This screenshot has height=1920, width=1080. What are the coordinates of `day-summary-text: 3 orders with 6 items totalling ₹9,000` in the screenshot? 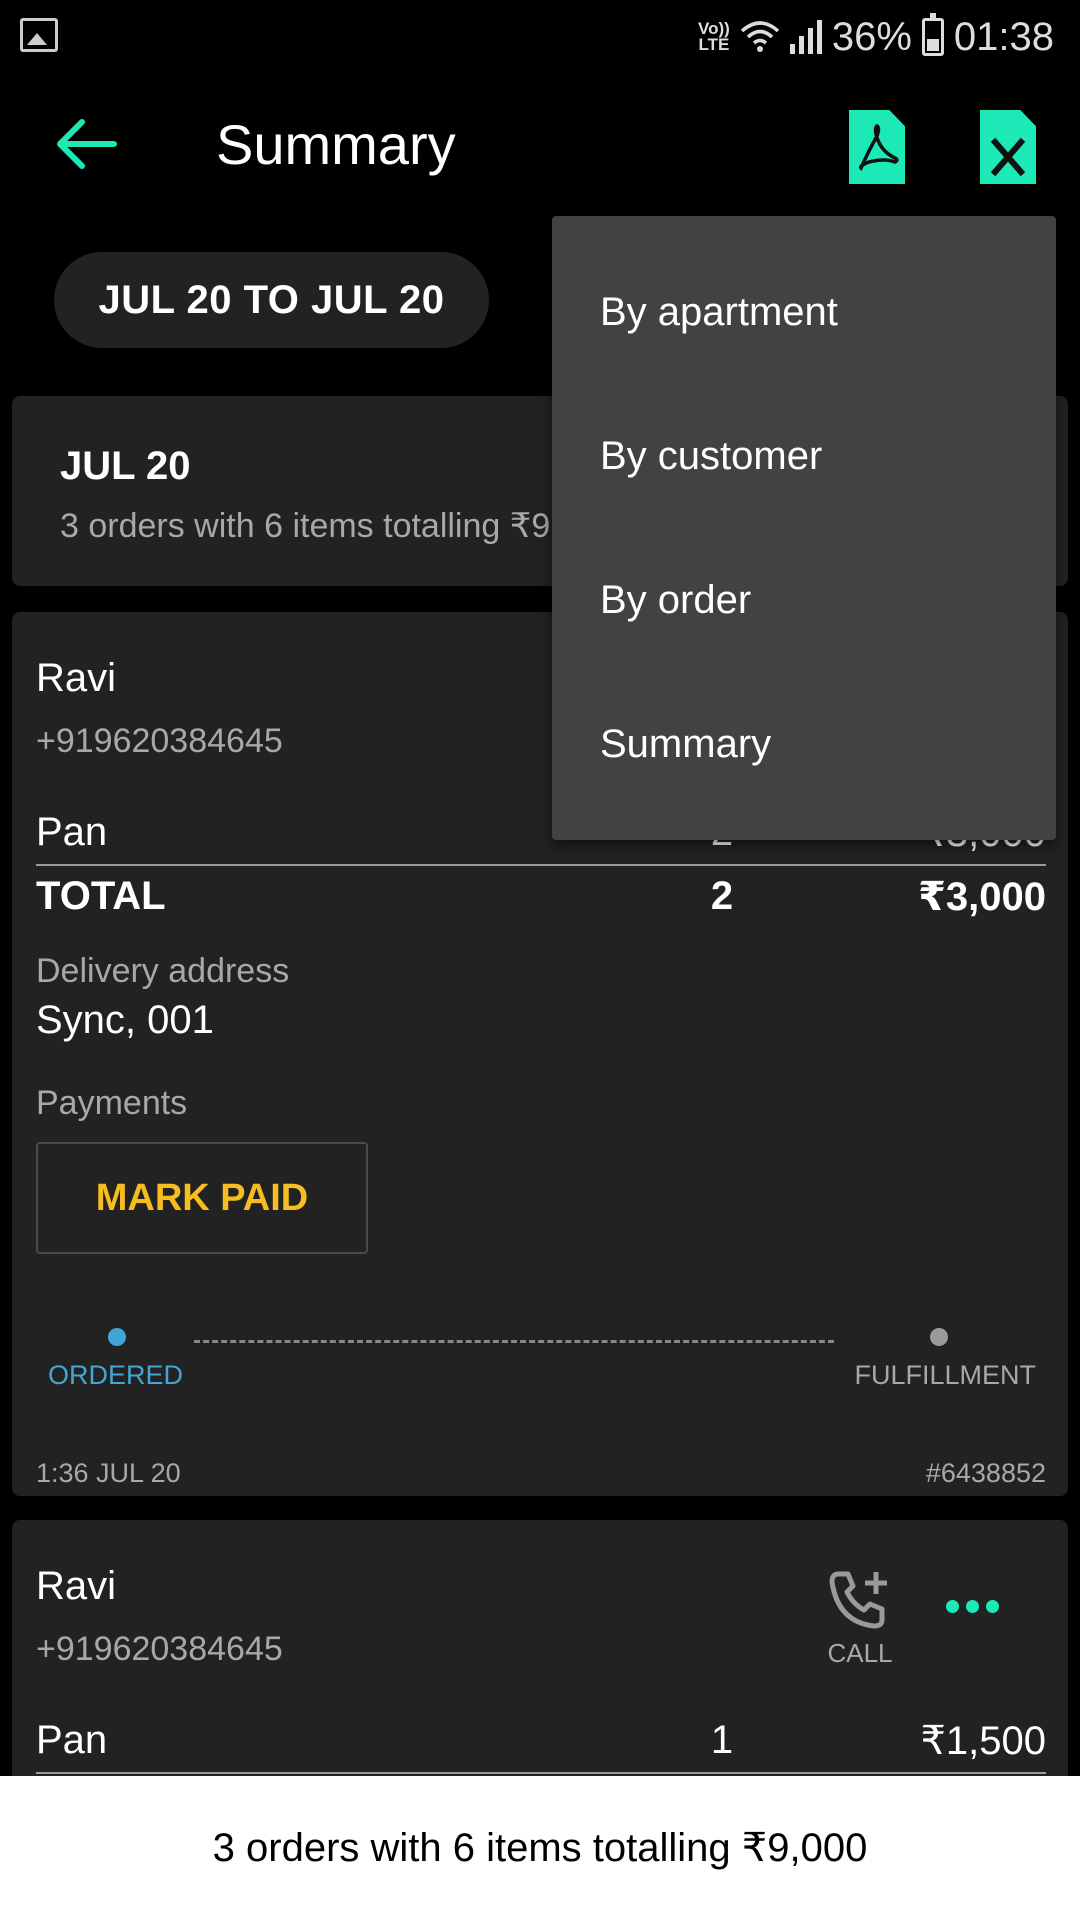 It's located at (338, 526).